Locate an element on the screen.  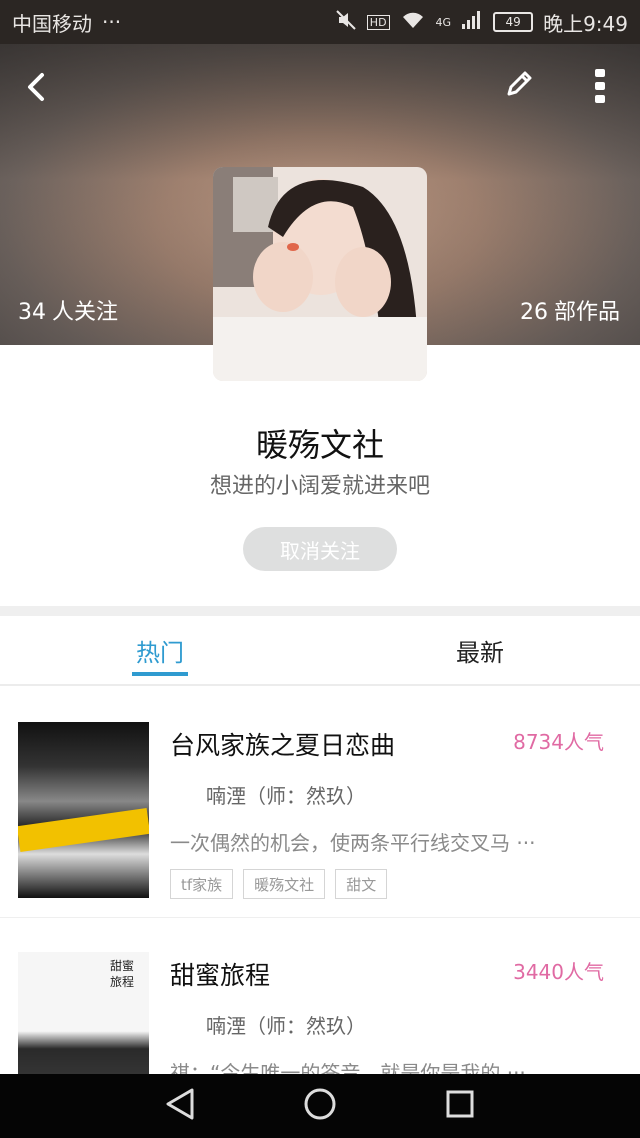
profile-name: 暖殇文社 is located at coordinates (319, 445).